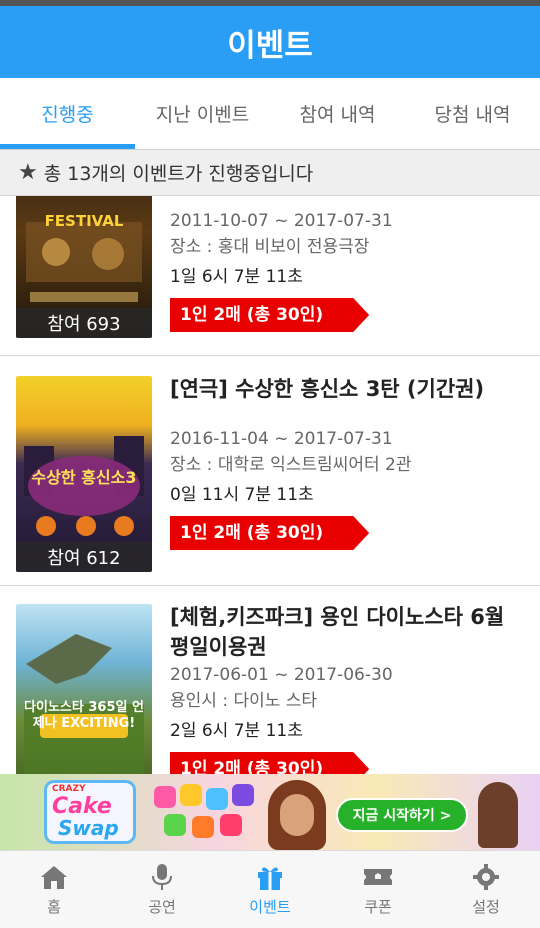 This screenshot has height=928, width=540. Describe the element at coordinates (90, 812) in the screenshot. I see `ad-game-logo: CRAZY Cake Swap` at that location.